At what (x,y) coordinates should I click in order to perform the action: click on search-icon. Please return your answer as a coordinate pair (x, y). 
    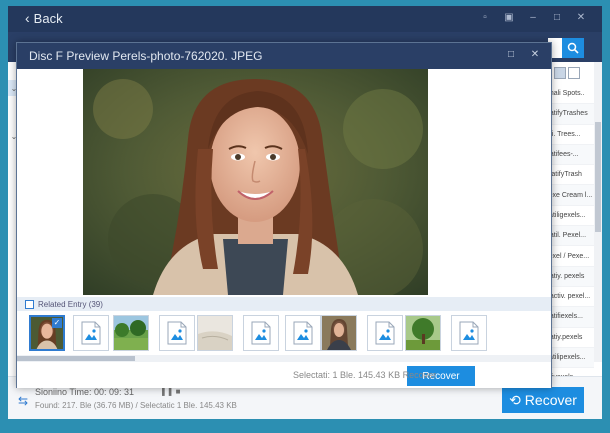
    Looking at the image, I should click on (573, 48).